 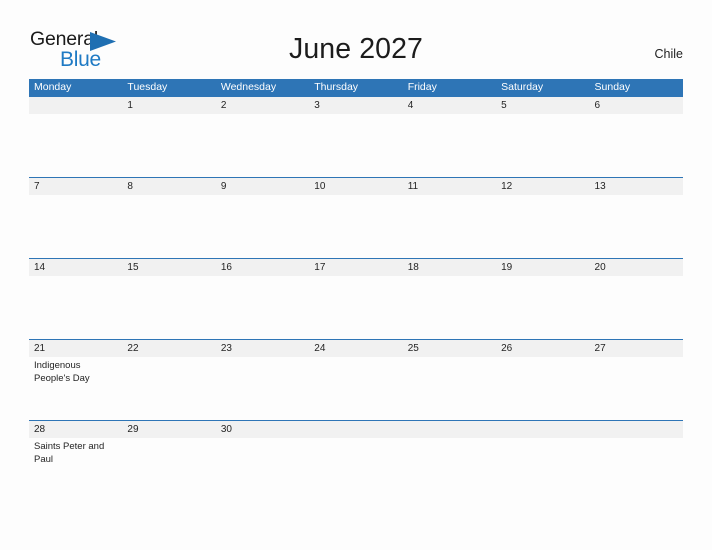 I want to click on week-event-band: Indigenous People's Day, so click(x=356, y=388).